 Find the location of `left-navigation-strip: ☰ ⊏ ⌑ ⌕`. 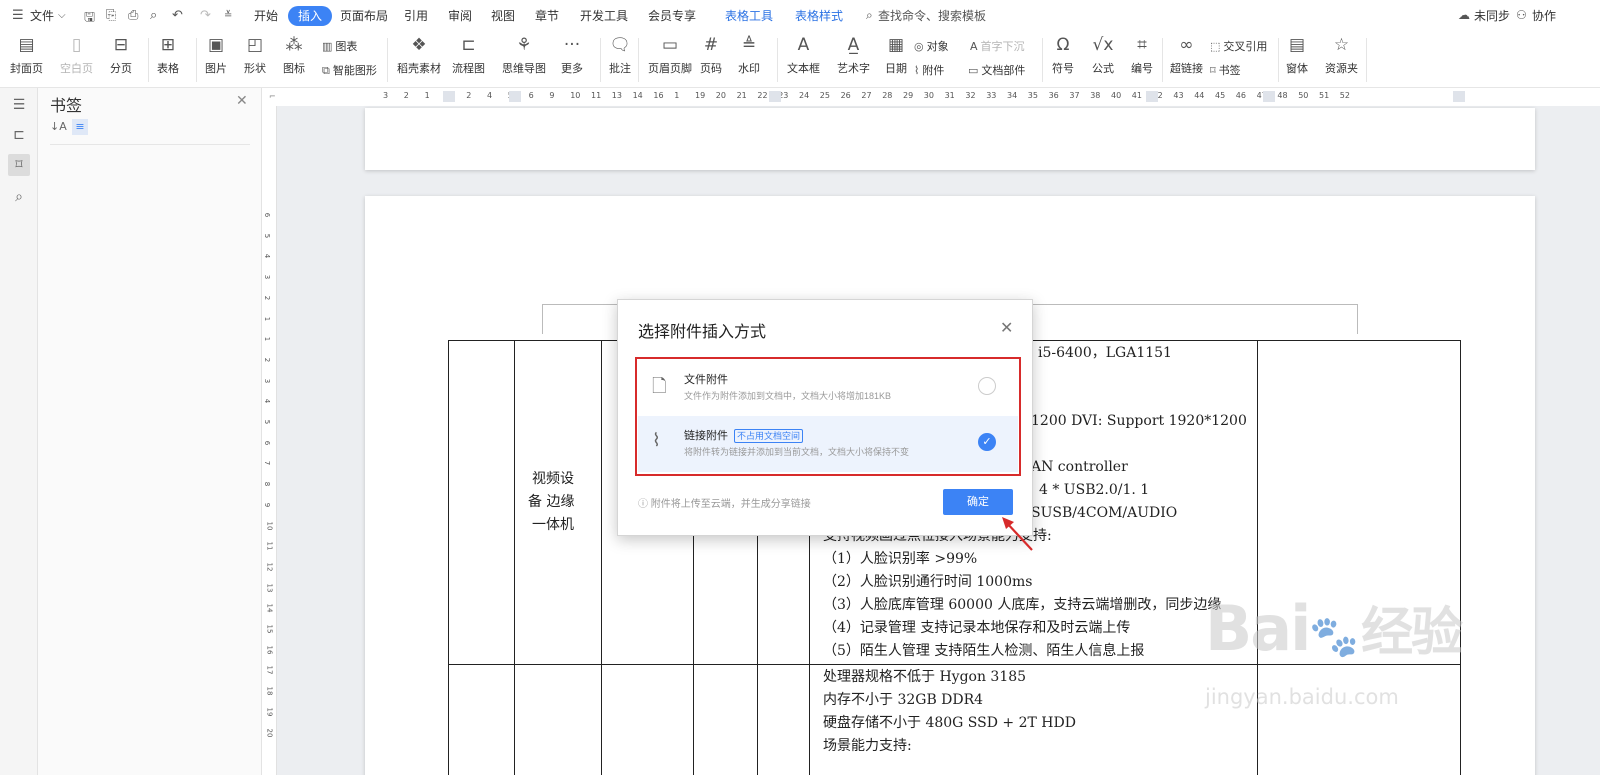

left-navigation-strip: ☰ ⊏ ⌑ ⌕ is located at coordinates (19, 431).